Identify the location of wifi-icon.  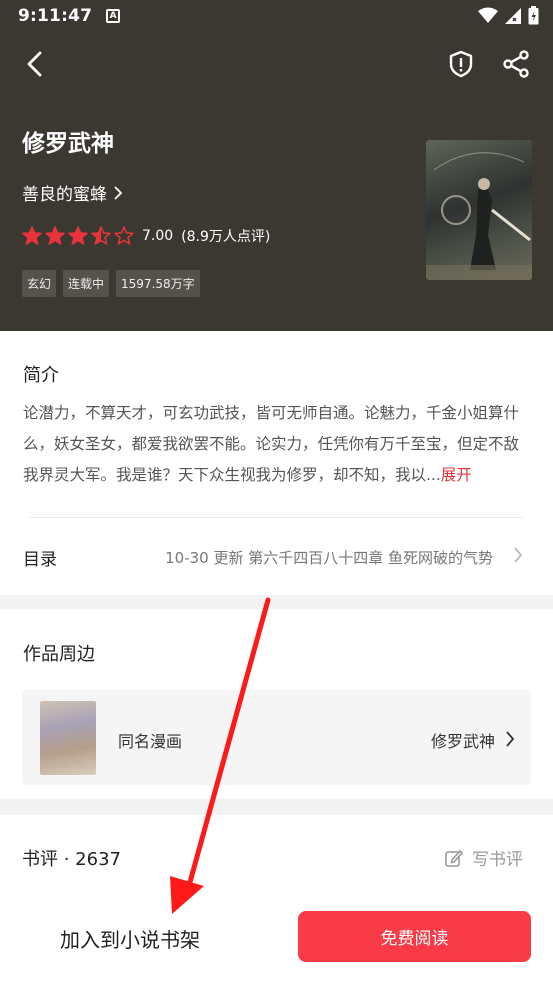
(488, 15).